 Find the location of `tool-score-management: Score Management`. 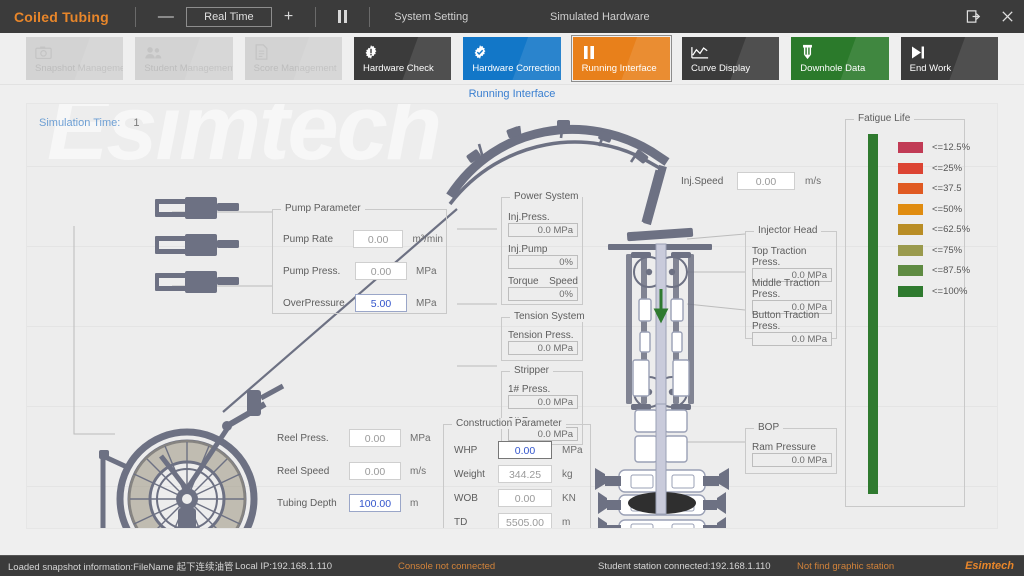

tool-score-management: Score Management is located at coordinates (293, 58).